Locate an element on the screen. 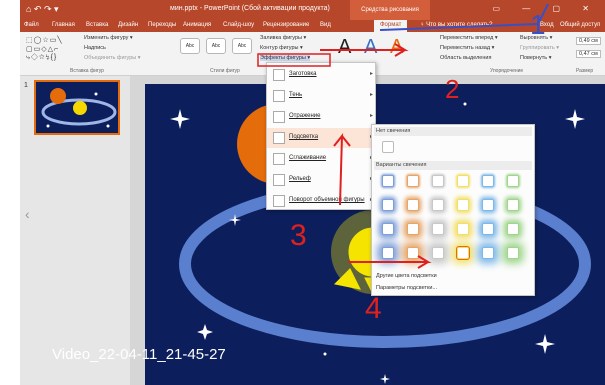  annotation-number-1: 1 is located at coordinates (538, 24).